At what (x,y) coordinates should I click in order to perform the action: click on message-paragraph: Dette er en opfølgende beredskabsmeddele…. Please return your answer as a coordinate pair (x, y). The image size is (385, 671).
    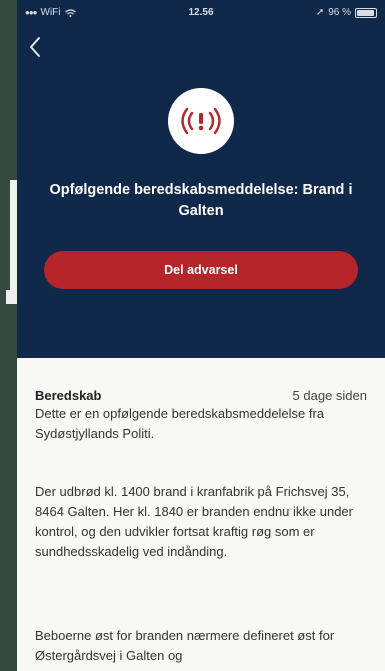
    Looking at the image, I should click on (180, 423).